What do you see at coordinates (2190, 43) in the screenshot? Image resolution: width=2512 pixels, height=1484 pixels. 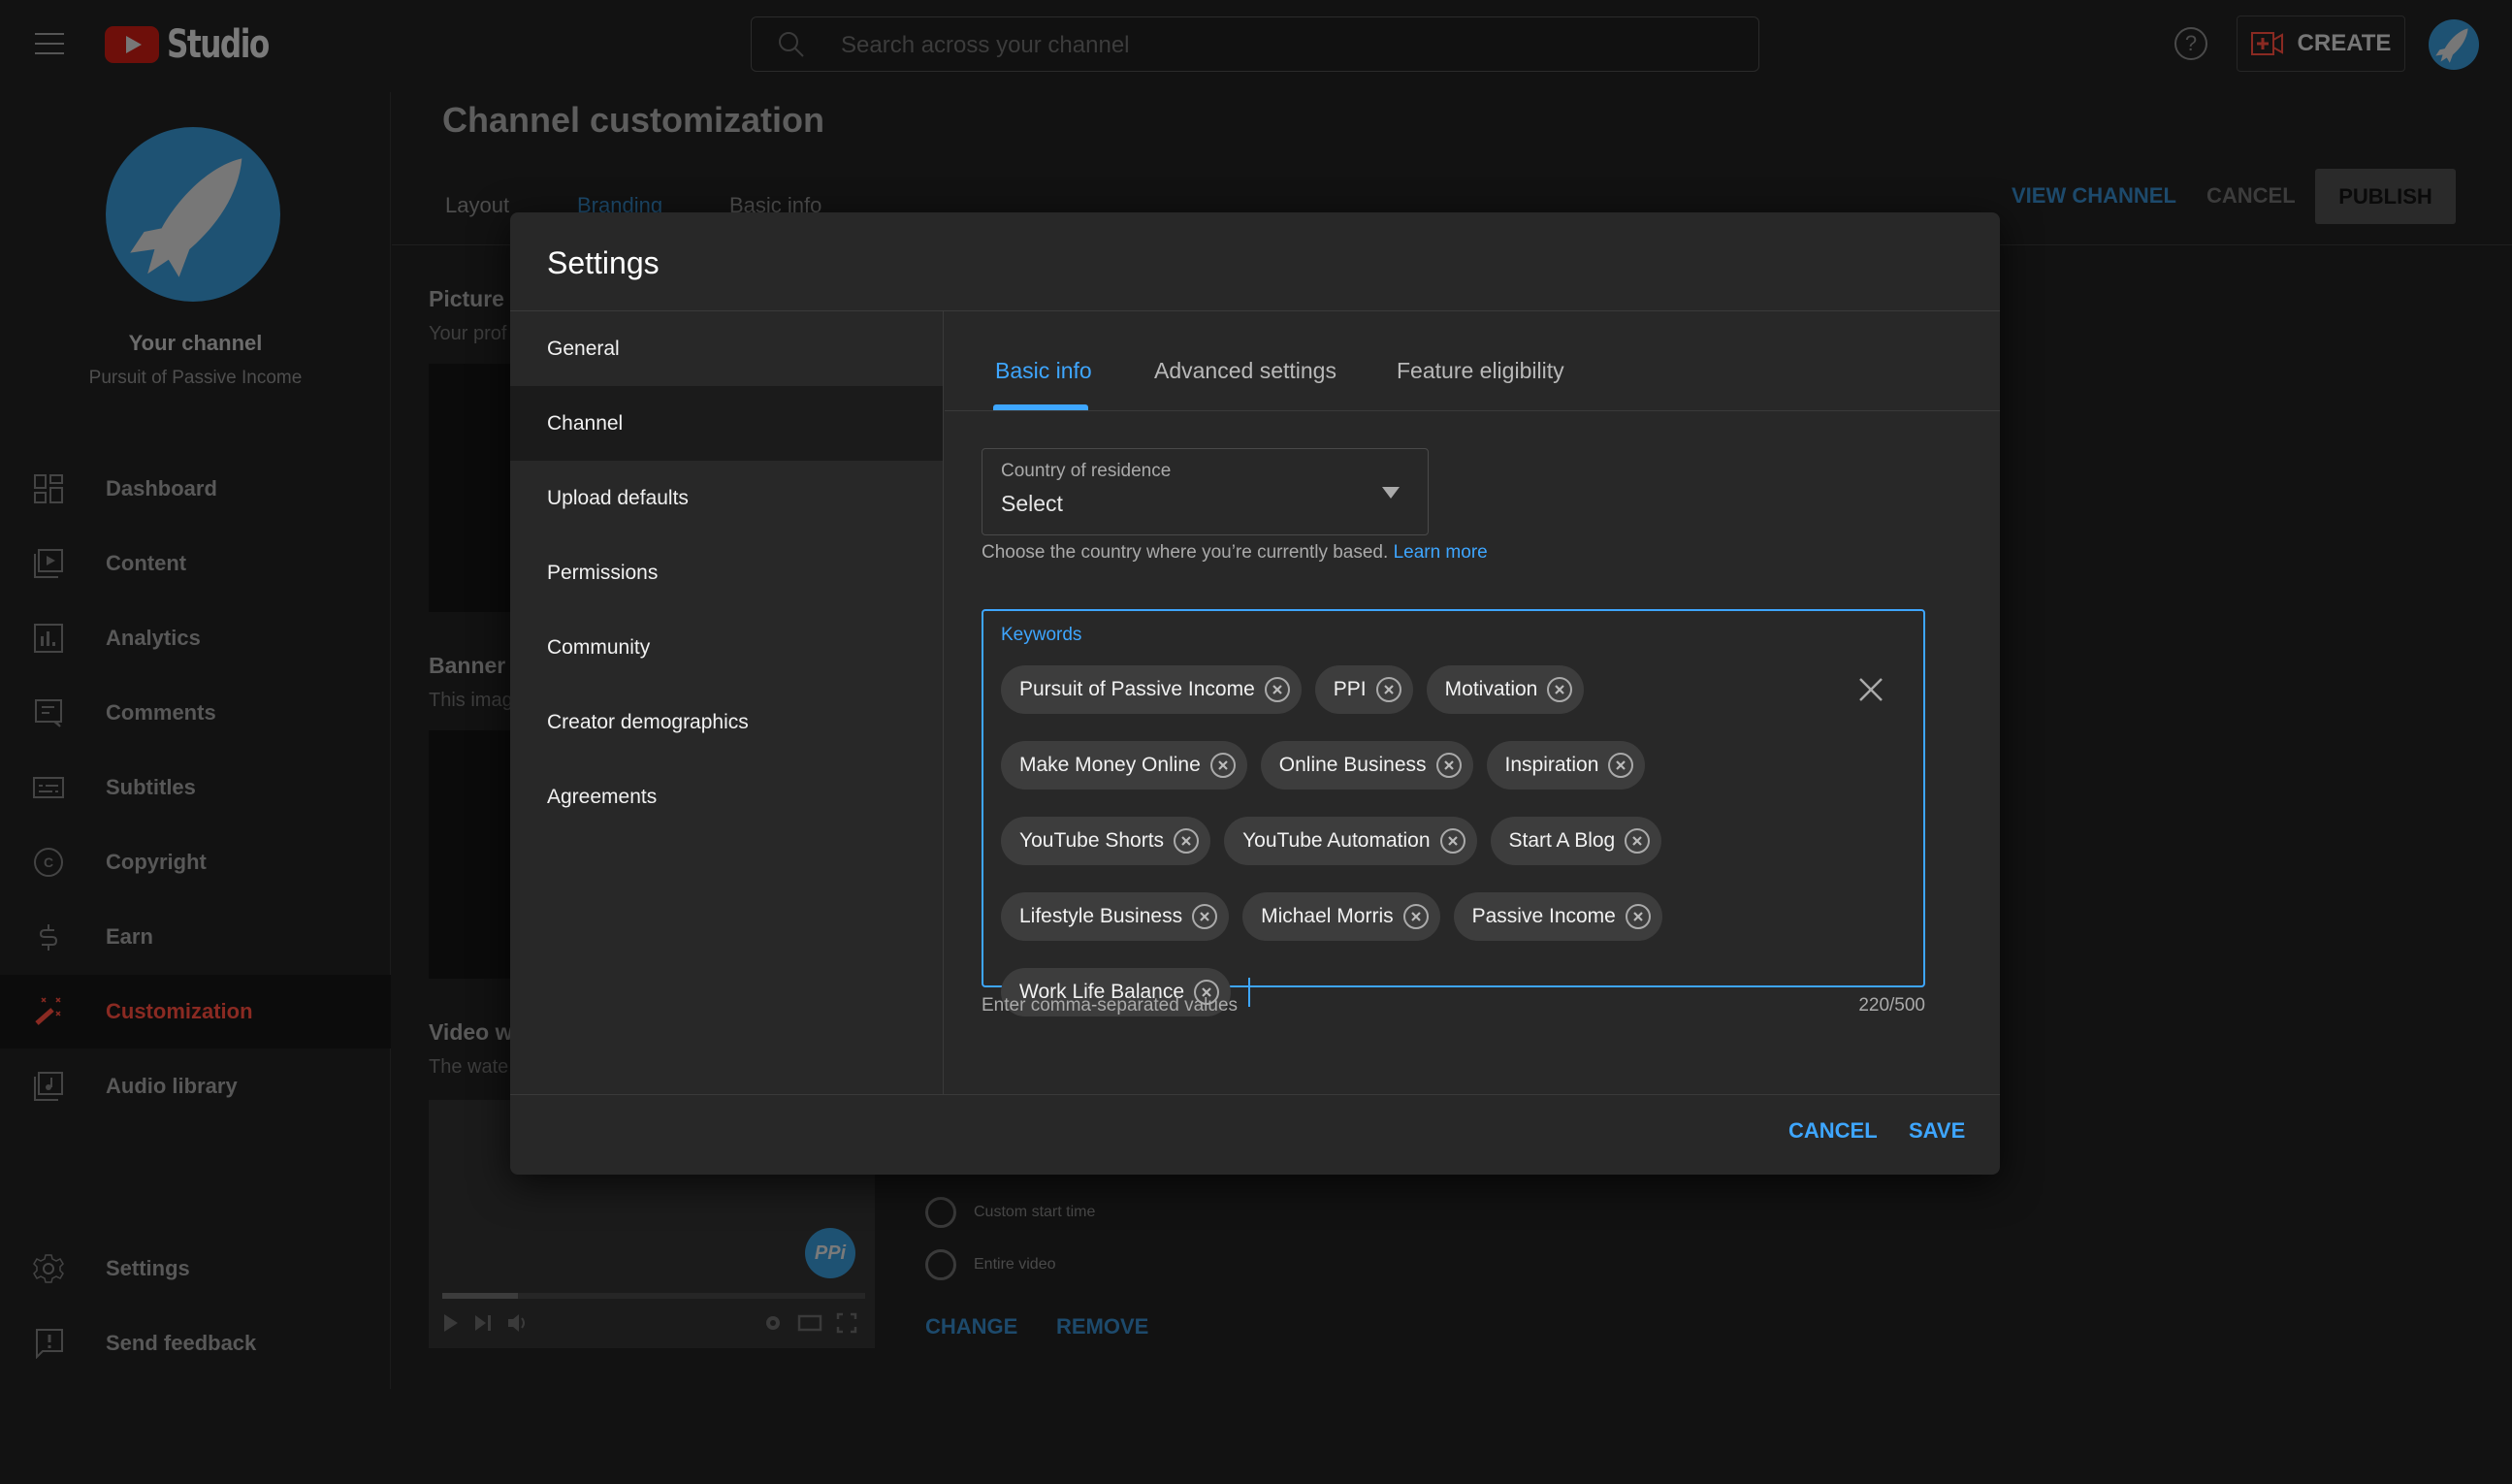 I see `help-icon: ?` at bounding box center [2190, 43].